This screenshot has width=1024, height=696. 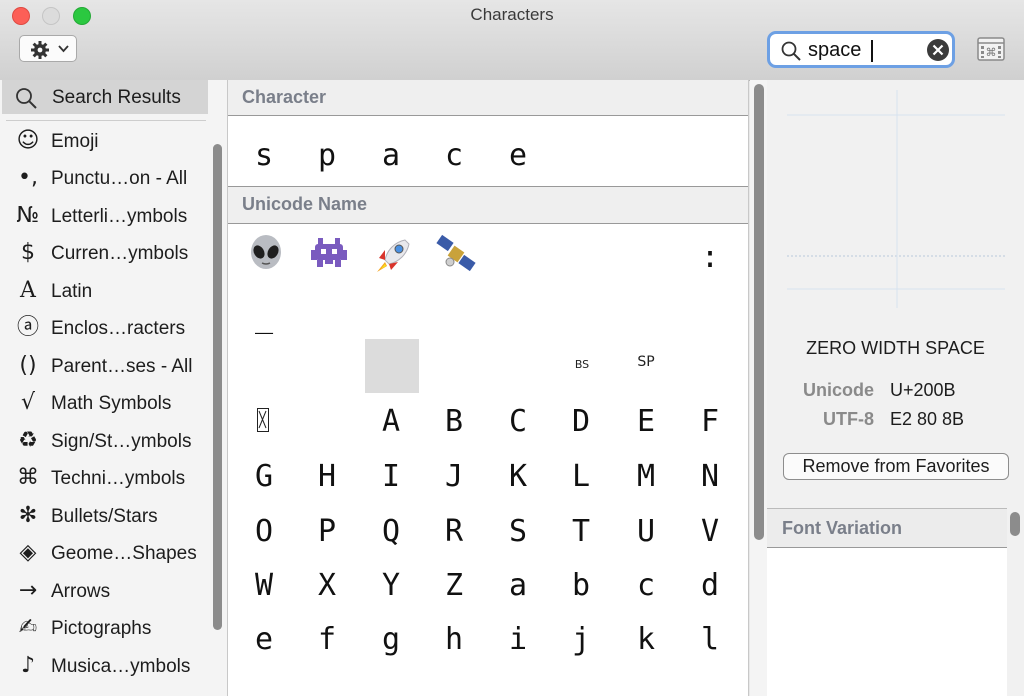 I want to click on char-cell-backspace: BS, so click(x=582, y=364).